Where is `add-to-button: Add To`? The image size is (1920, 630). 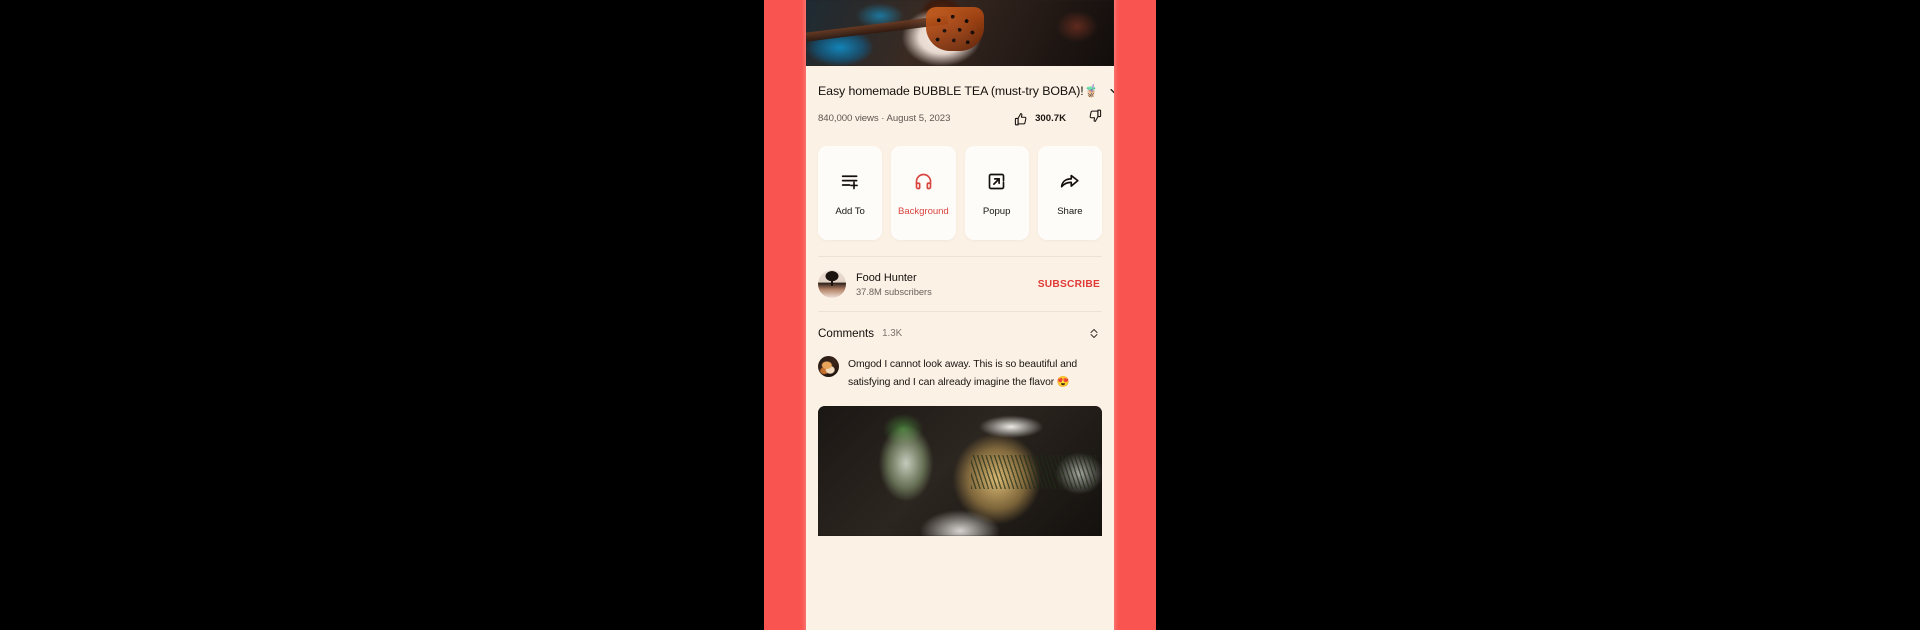 add-to-button: Add To is located at coordinates (850, 193).